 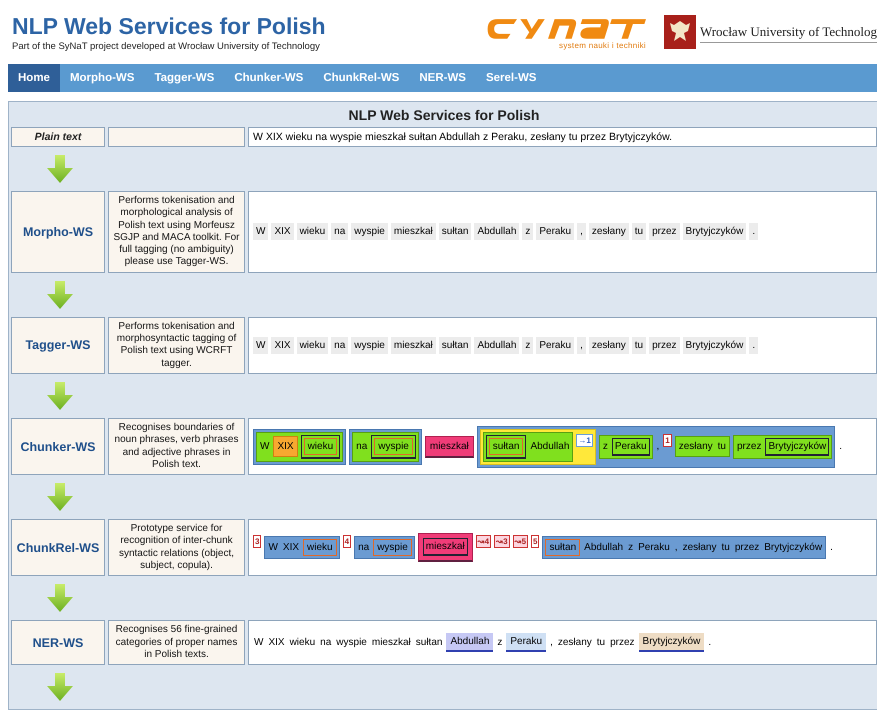 I want to click on verb-phrase-chunk: mieszkał, so click(x=449, y=447).